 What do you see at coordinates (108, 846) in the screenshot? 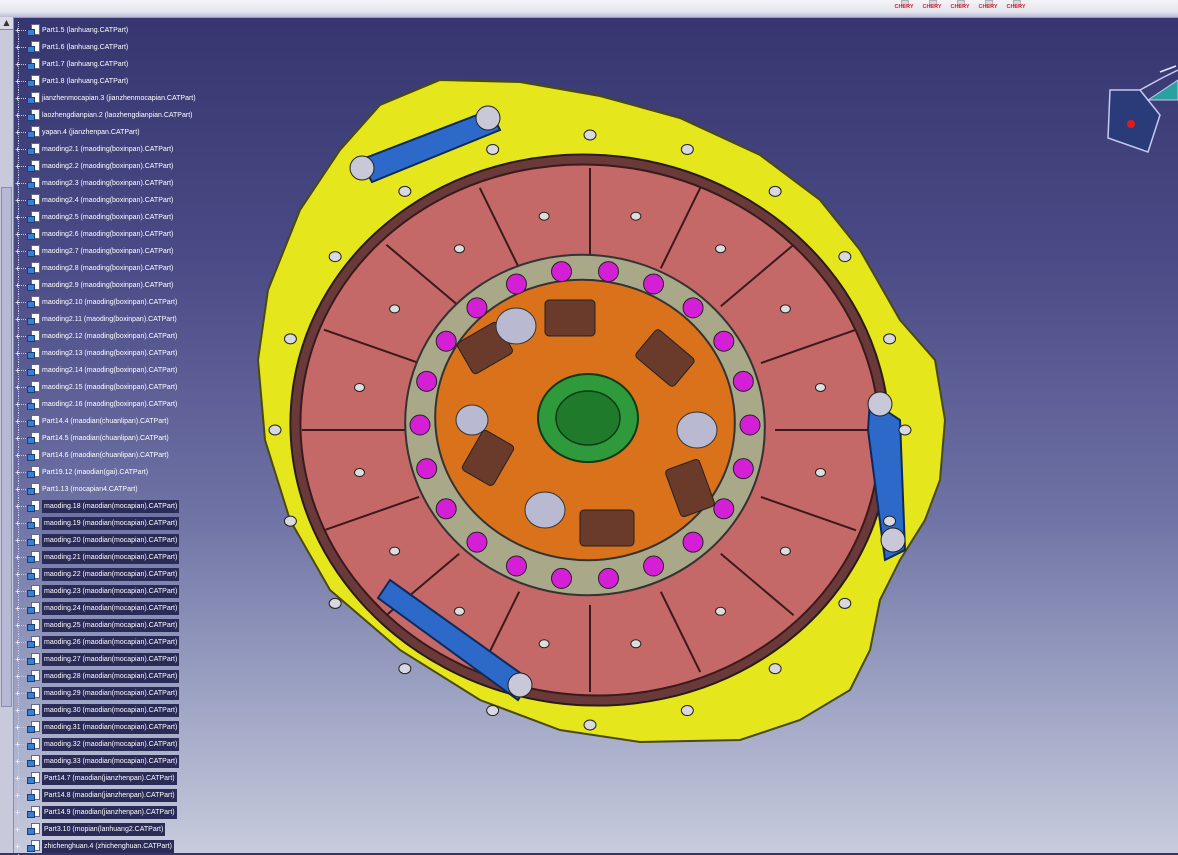
I see `tree-node-label: zhichenghuan.4 (zhichenghuan.CATPart)` at bounding box center [108, 846].